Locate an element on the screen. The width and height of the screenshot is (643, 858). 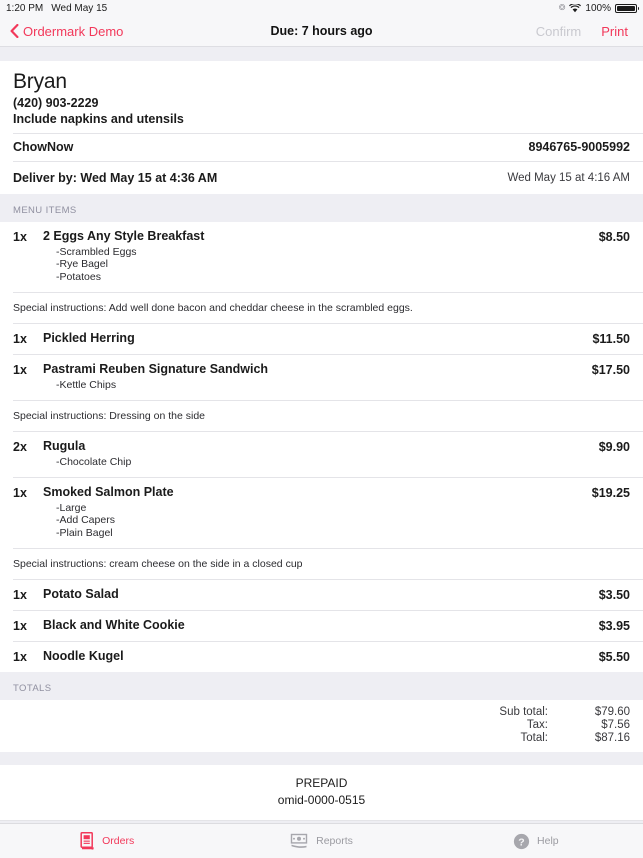
tab-orders-label: Orders is located at coordinates (118, 841).